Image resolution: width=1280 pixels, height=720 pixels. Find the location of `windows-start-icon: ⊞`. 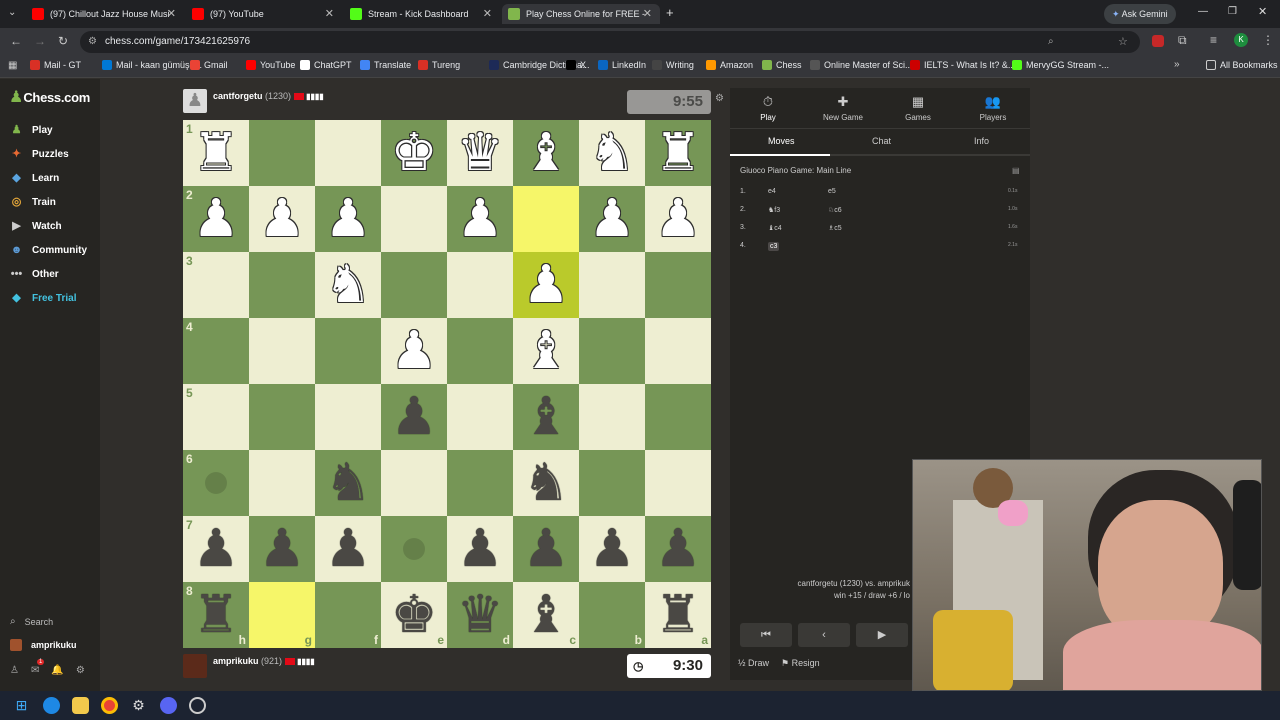

windows-start-icon: ⊞ is located at coordinates (21, 705).